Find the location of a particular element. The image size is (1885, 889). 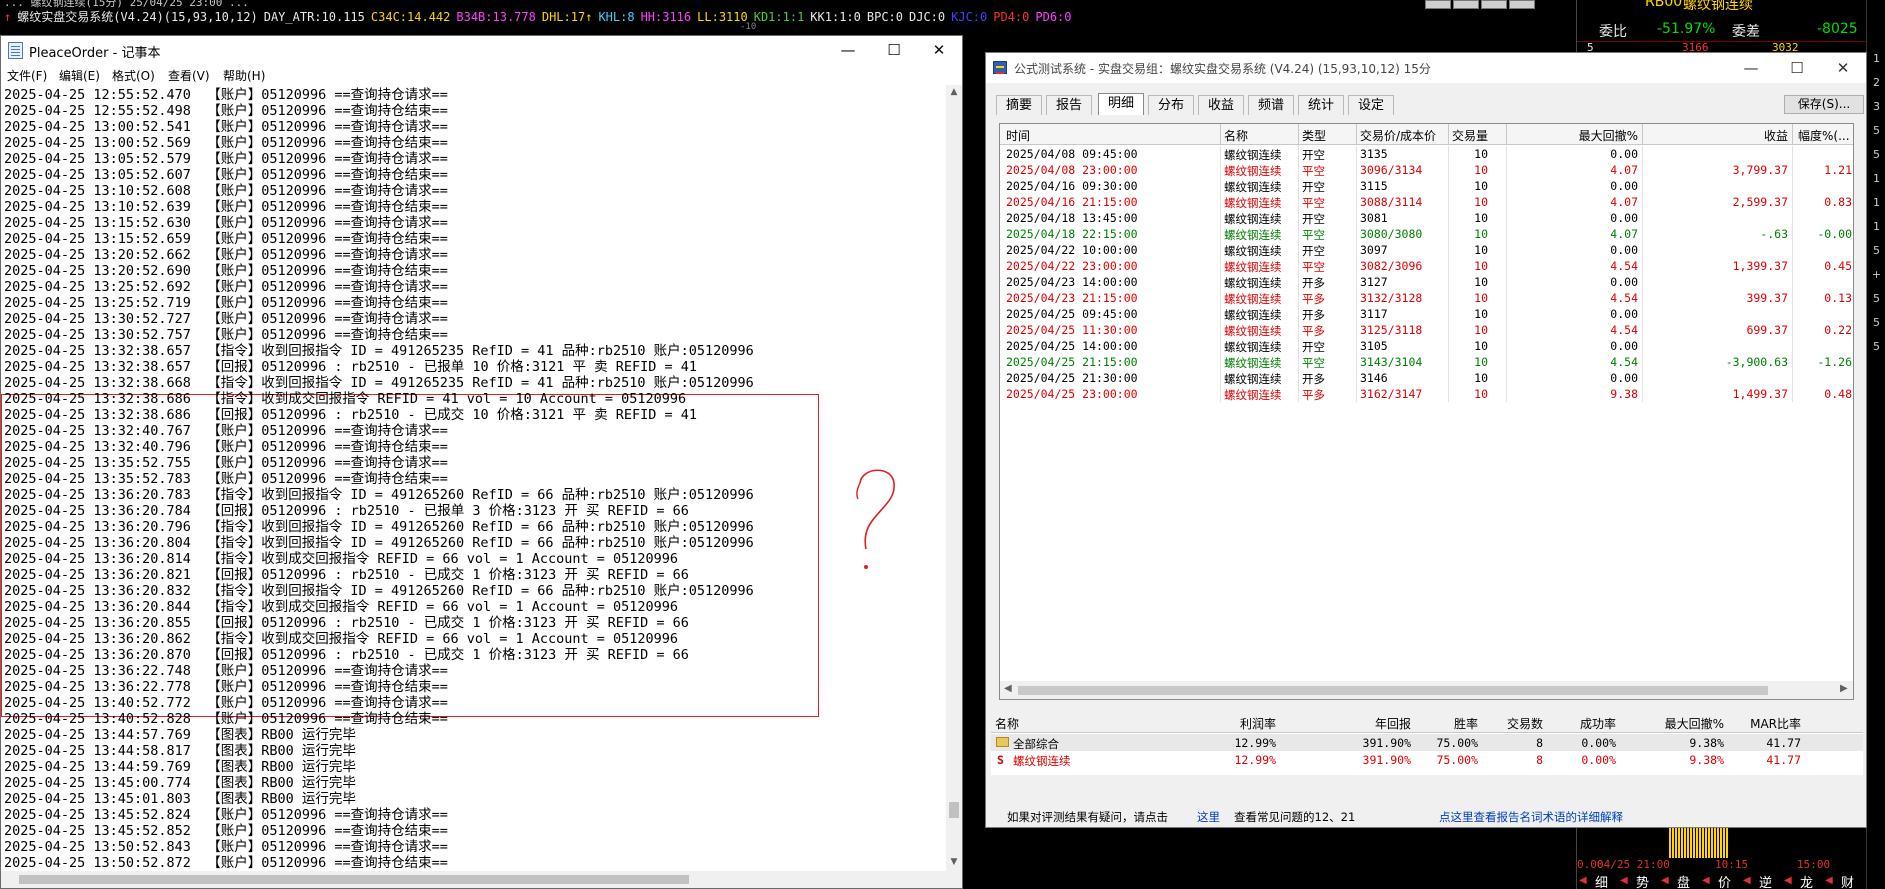

quote-tab: 财 is located at coordinates (1847, 880).